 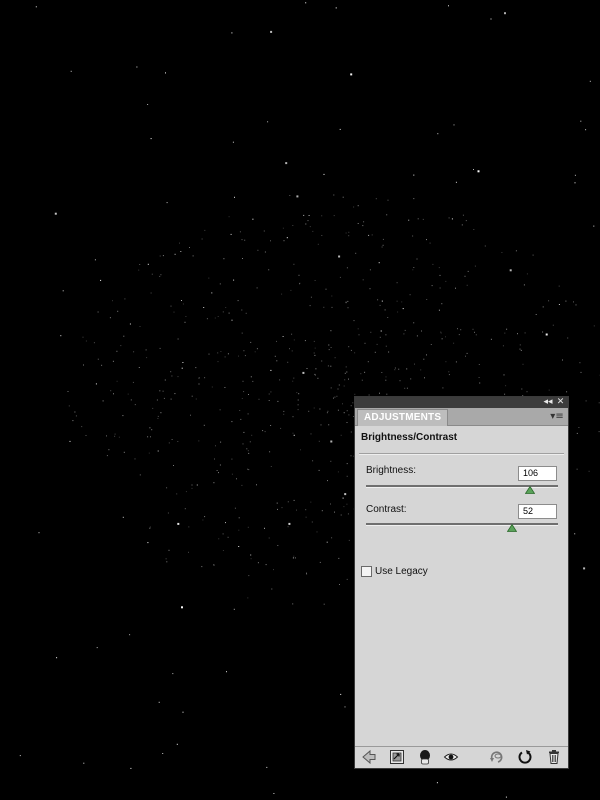 I want to click on contrast-label: Contrast:, so click(x=386, y=509).